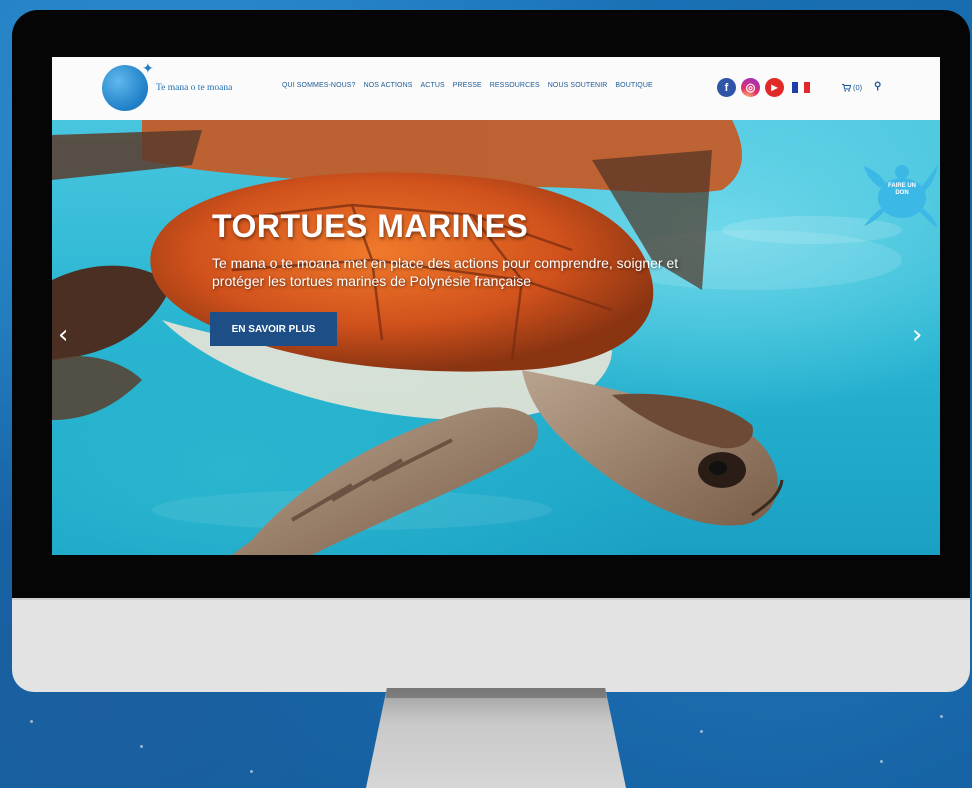  What do you see at coordinates (491, 645) in the screenshot?
I see `monitor-chin` at bounding box center [491, 645].